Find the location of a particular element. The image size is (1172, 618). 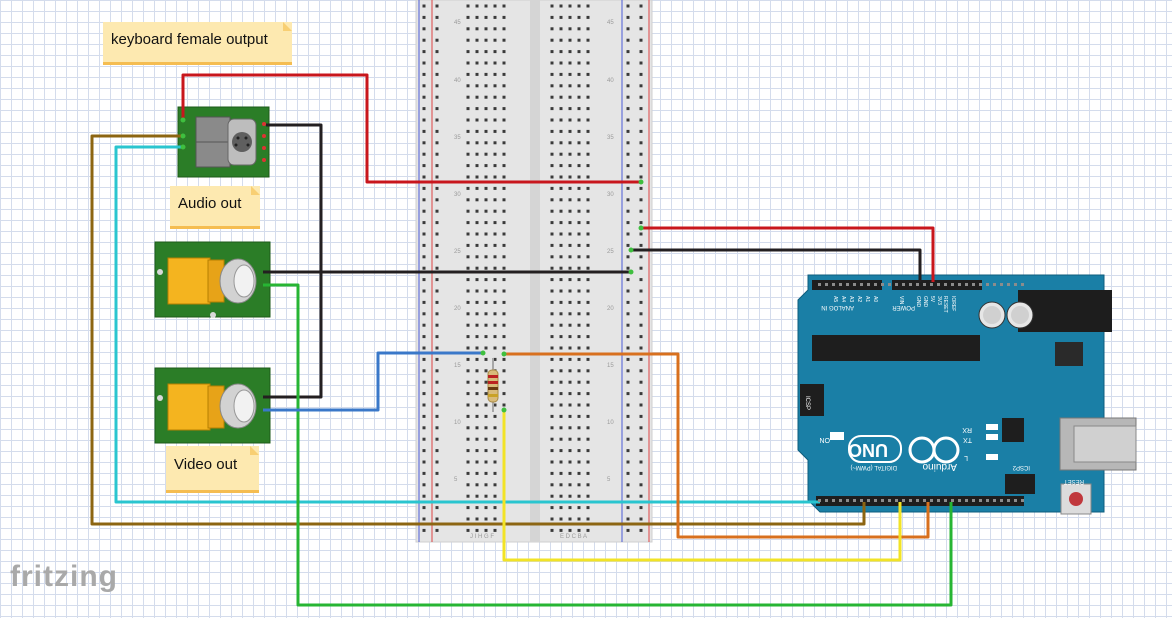

note-audio-text: Audio out is located at coordinates (210, 203).